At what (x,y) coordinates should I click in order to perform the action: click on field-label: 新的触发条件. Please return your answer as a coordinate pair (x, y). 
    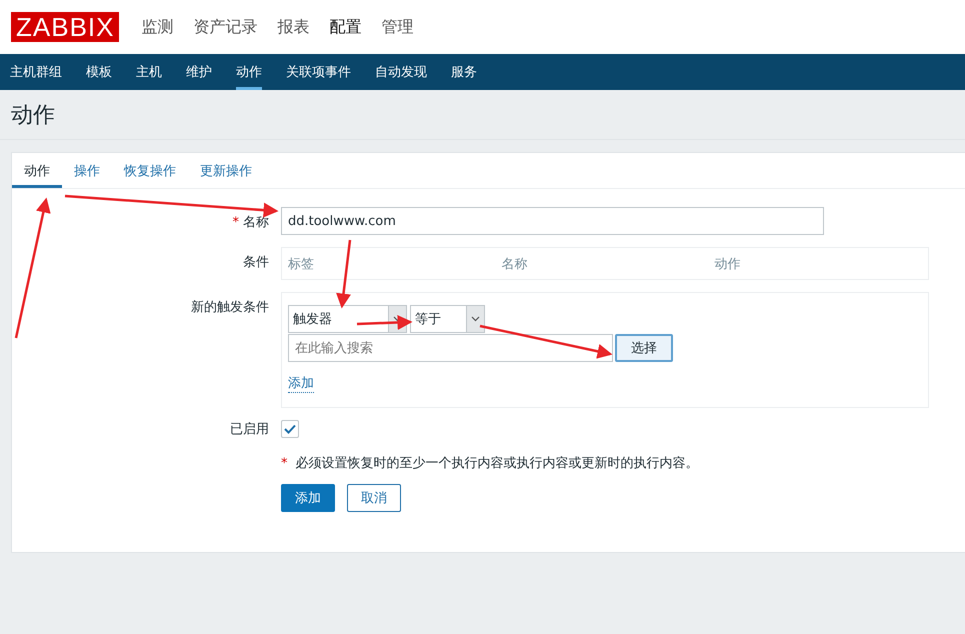
    Looking at the image, I should click on (230, 307).